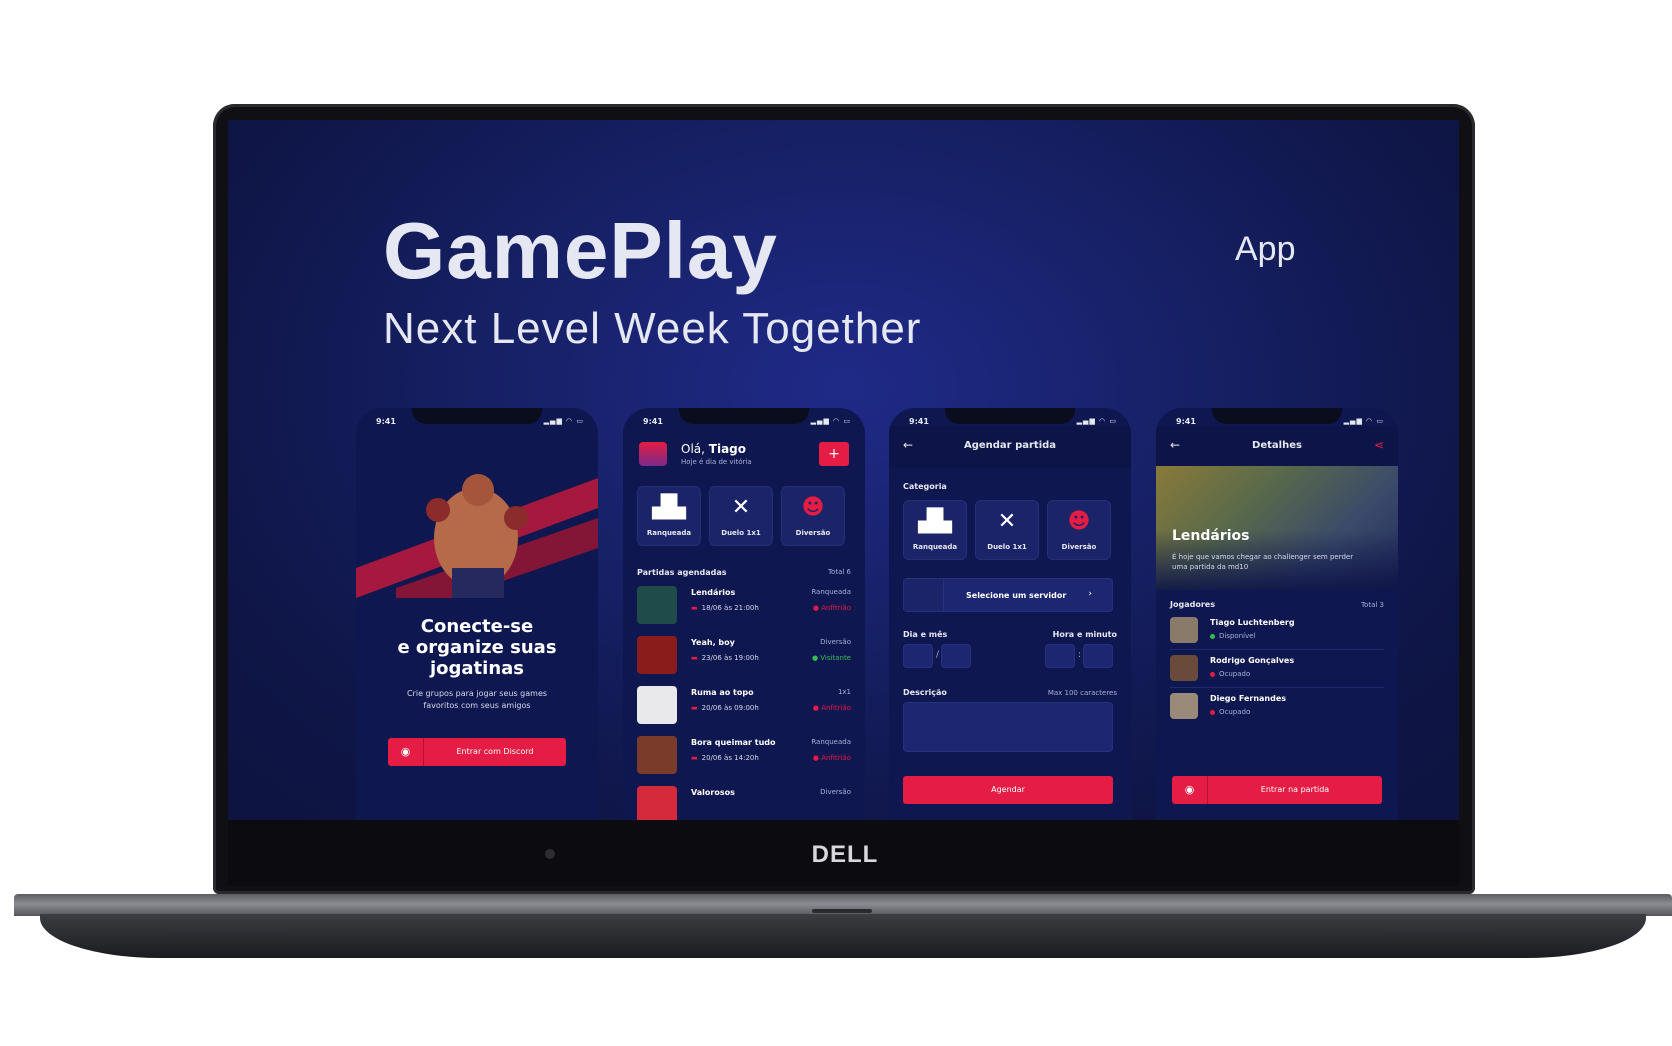 The image size is (1672, 1046). Describe the element at coordinates (1277, 447) in the screenshot. I see `screen-header: ← Detalhes ⋖` at that location.